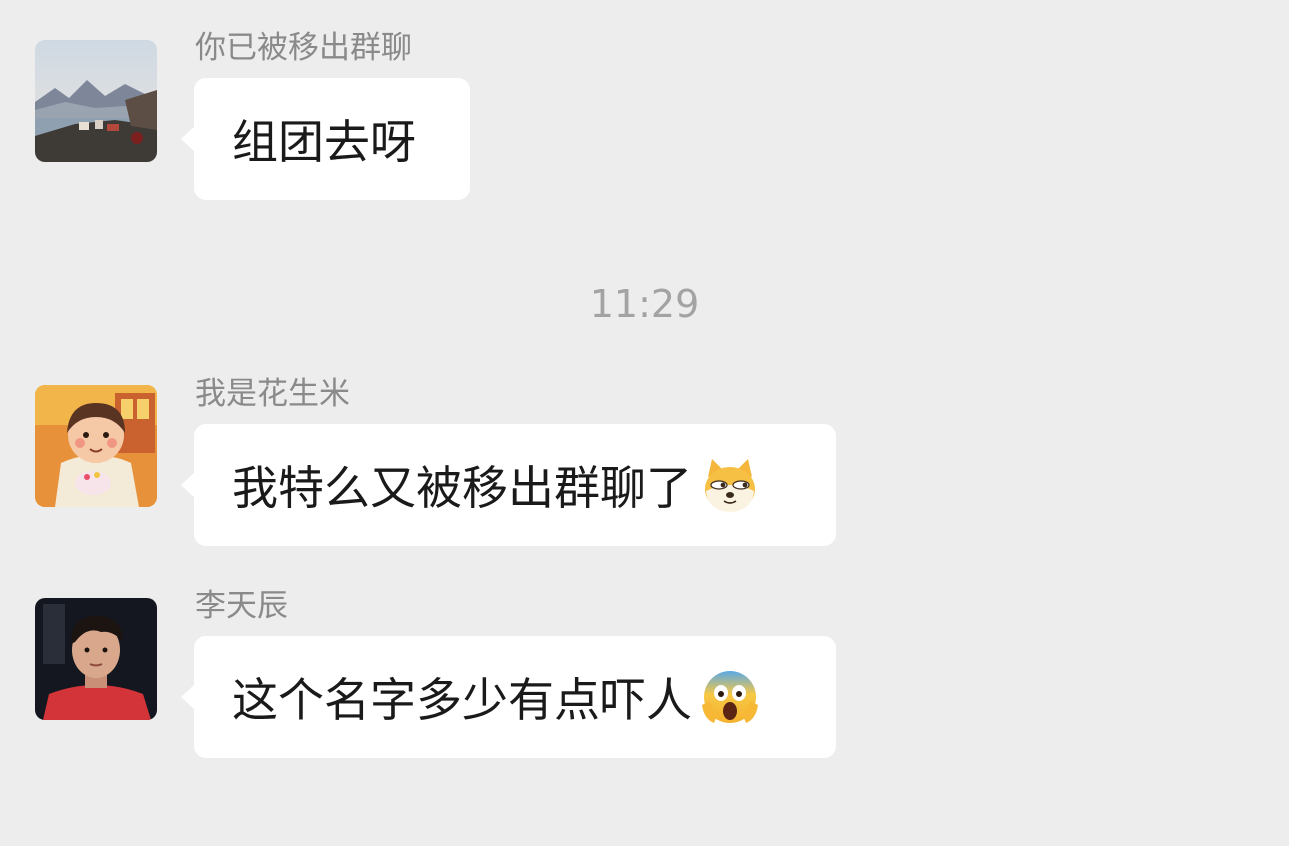  What do you see at coordinates (241, 606) in the screenshot?
I see `sender-name: 李天辰` at bounding box center [241, 606].